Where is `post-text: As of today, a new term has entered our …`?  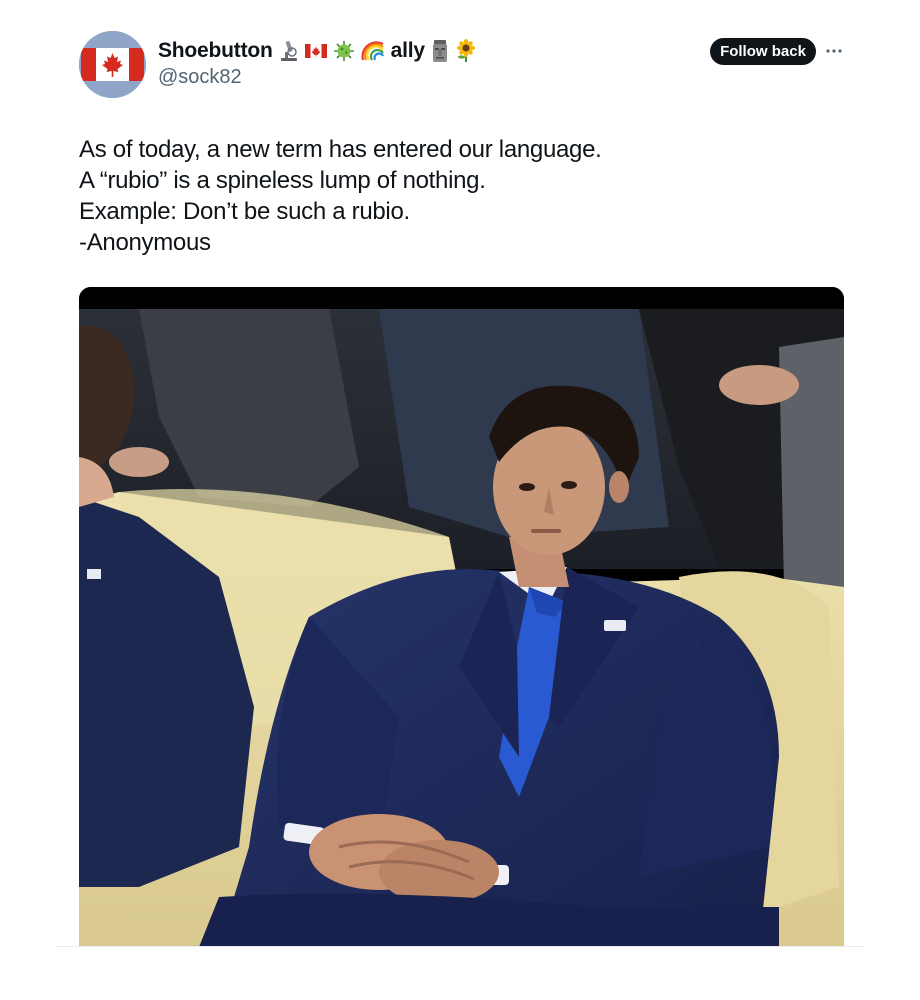
post-text: As of today, a new term has entered our … is located at coordinates (459, 196).